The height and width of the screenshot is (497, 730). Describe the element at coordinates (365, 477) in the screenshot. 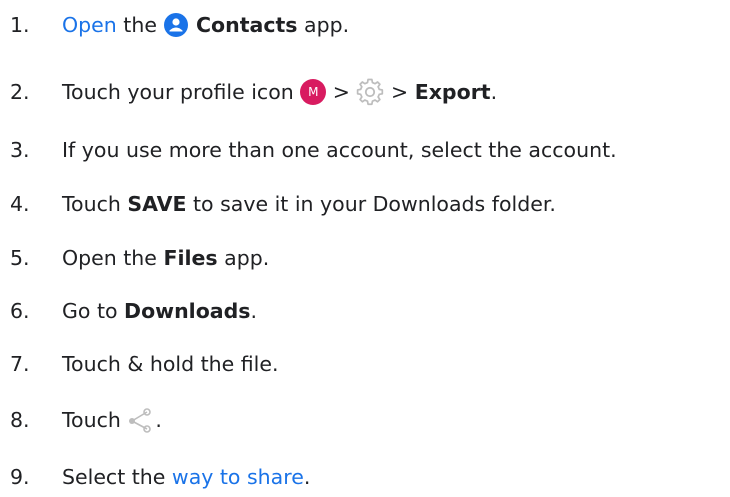

I see `list-item: 9. Select the way to share .` at that location.